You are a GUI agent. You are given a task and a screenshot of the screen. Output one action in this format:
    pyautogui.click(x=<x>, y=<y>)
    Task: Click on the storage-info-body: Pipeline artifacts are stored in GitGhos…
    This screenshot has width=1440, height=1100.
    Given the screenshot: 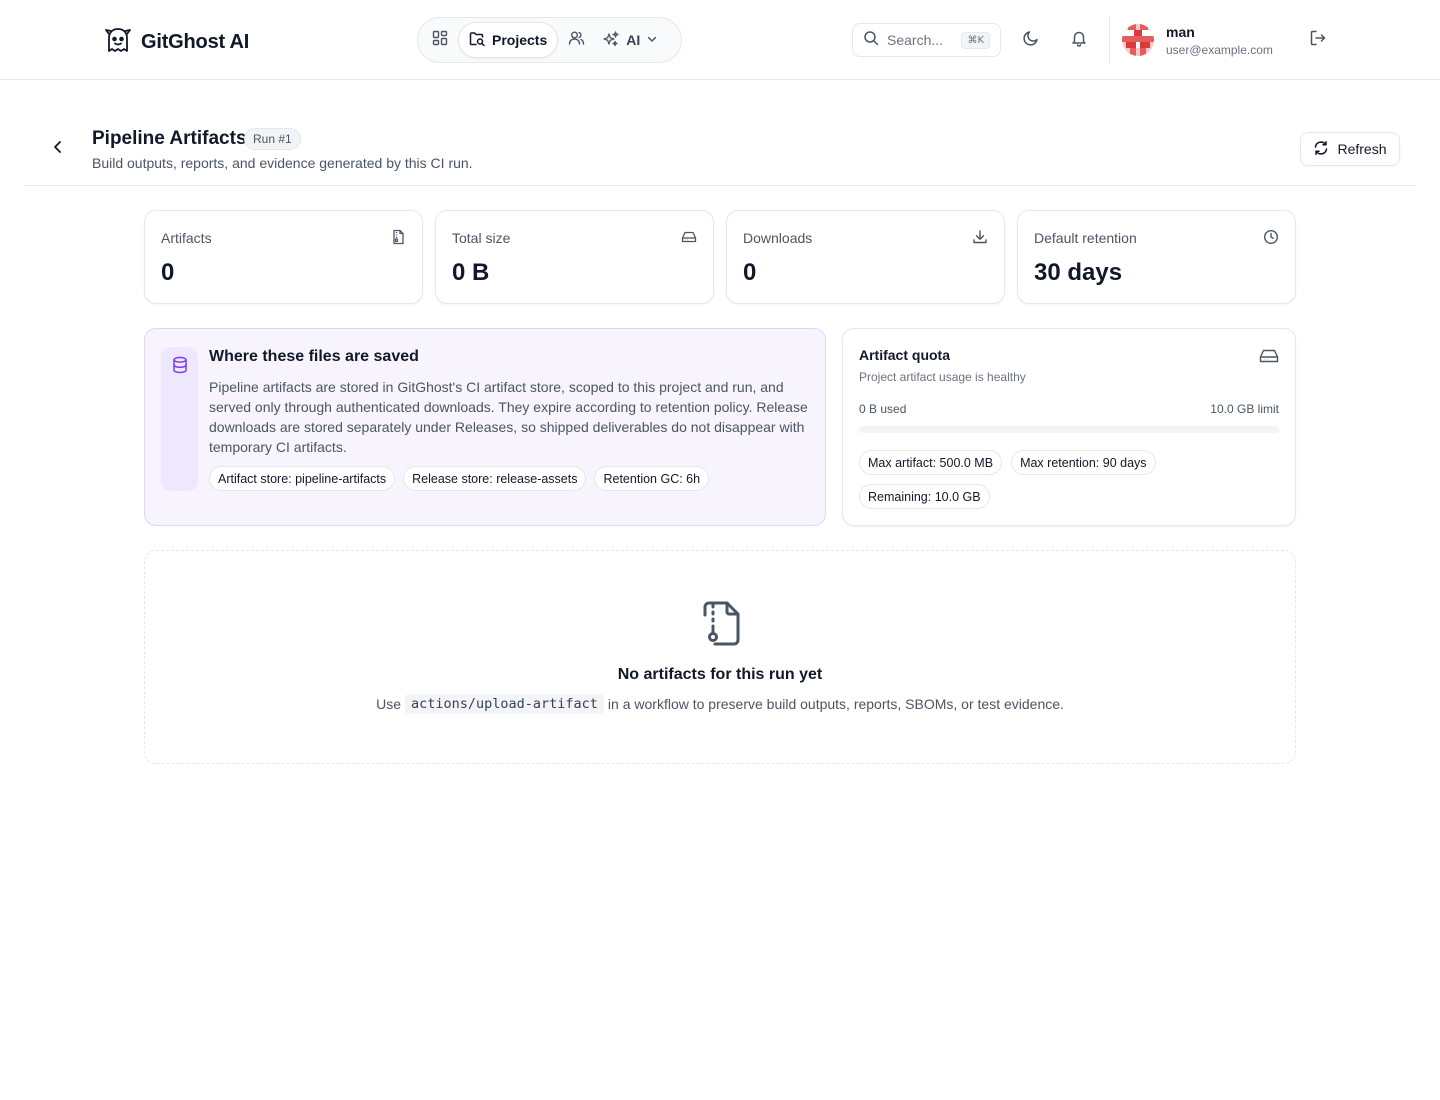 What is the action you would take?
    pyautogui.click(x=508, y=417)
    